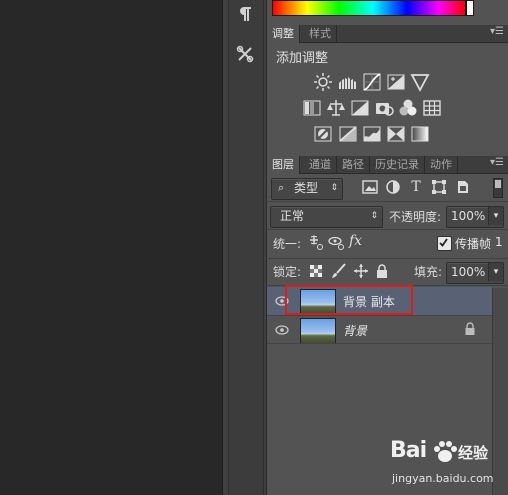  I want to click on tools-preset-icon, so click(245, 54).